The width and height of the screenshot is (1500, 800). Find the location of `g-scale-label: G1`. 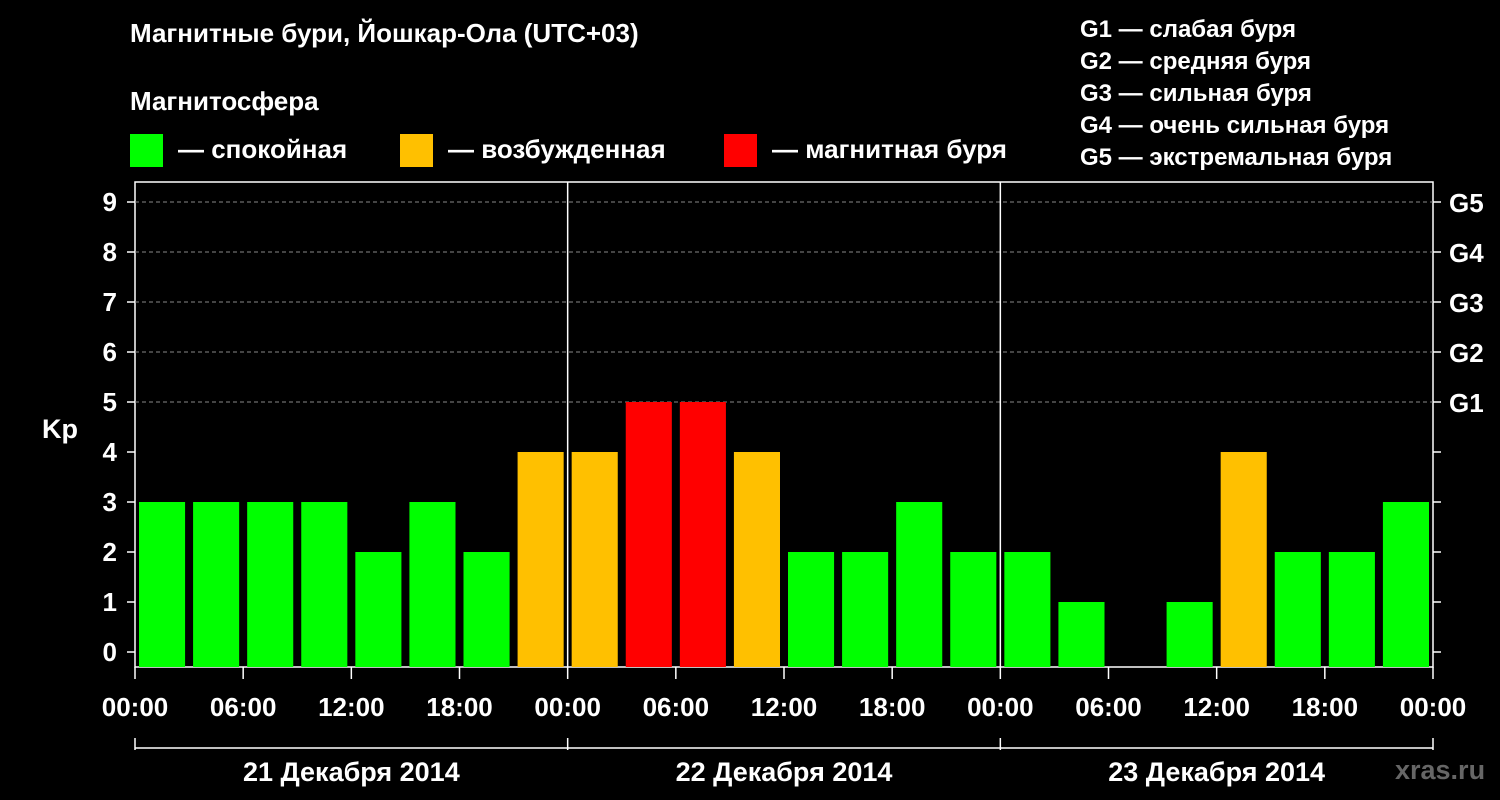

g-scale-label: G1 is located at coordinates (1466, 403).